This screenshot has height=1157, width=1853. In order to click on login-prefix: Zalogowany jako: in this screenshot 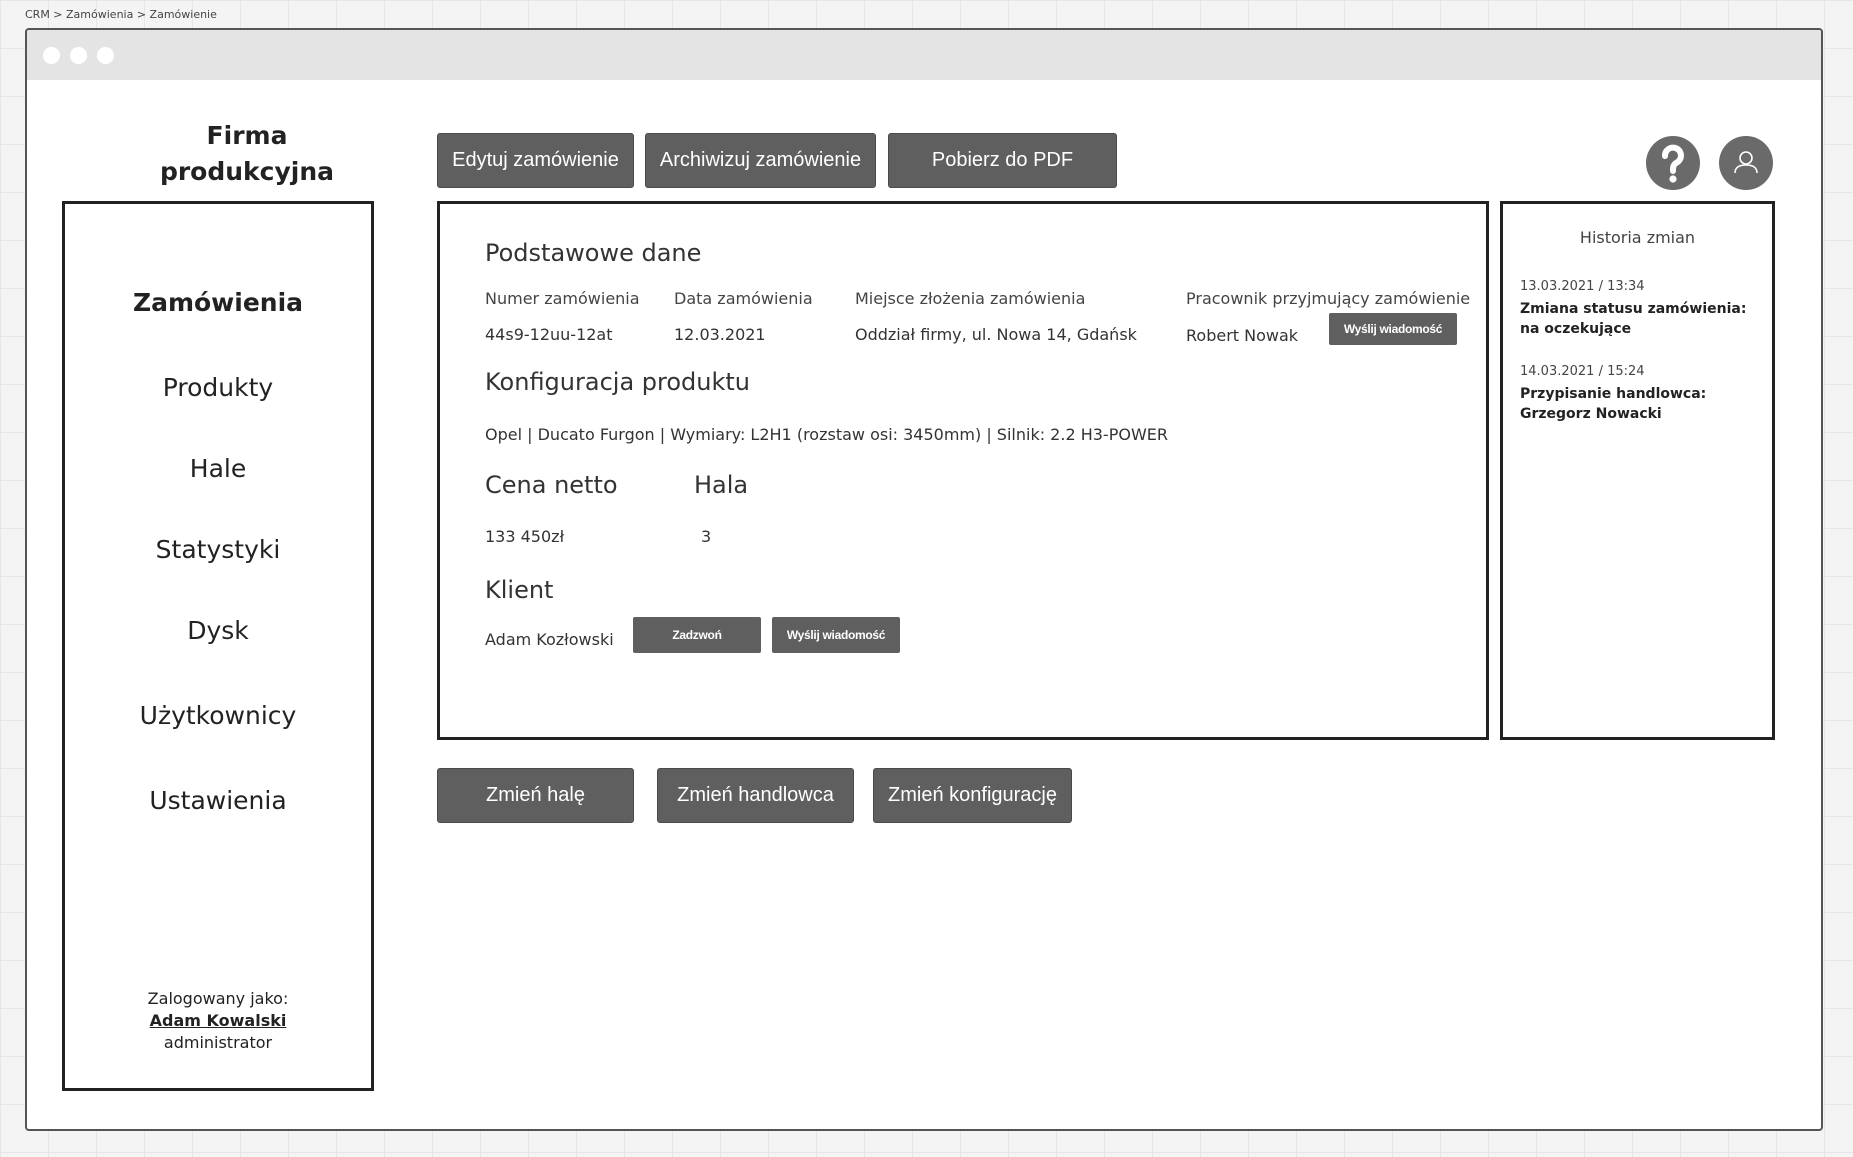, I will do `click(218, 998)`.